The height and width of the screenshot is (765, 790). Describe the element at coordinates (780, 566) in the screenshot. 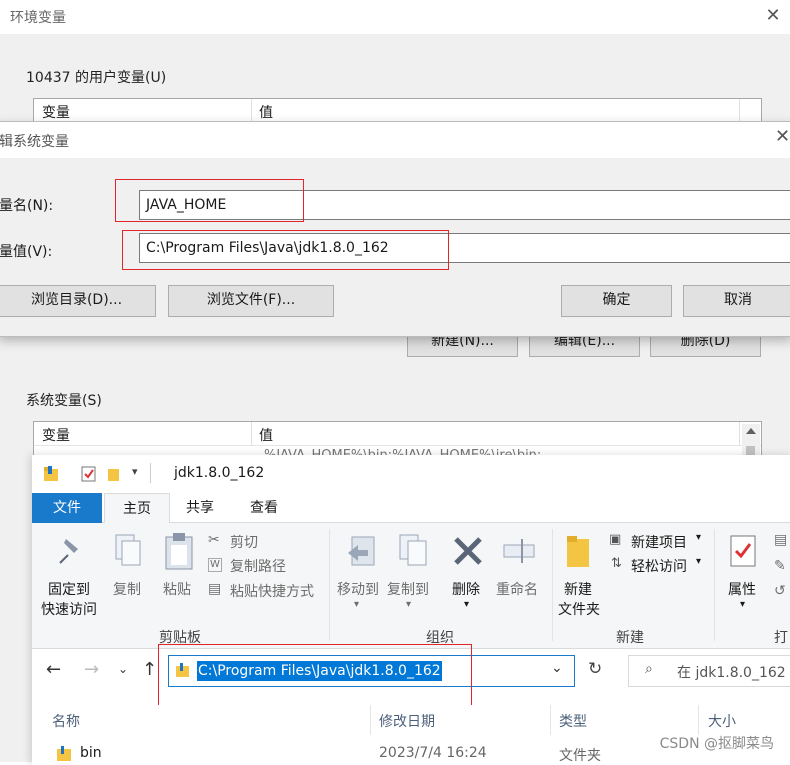

I see `edit-icon: ✎` at that location.